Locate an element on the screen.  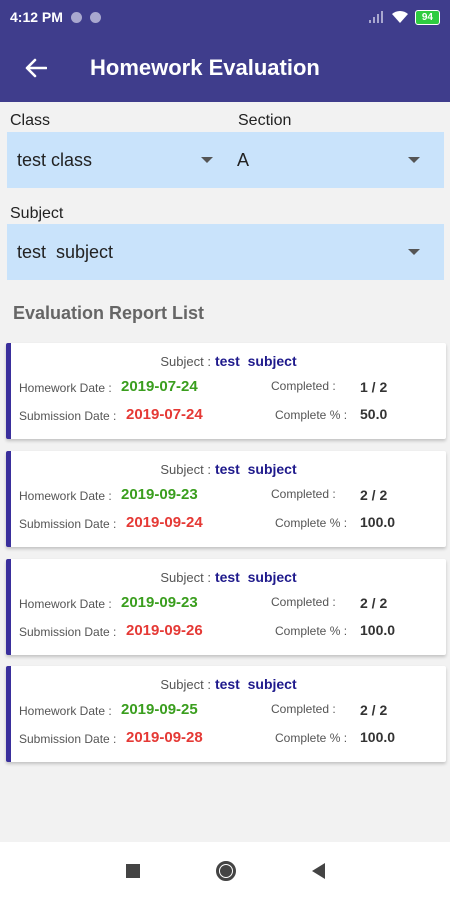
completed-value: 1 / 2 is located at coordinates (374, 387).